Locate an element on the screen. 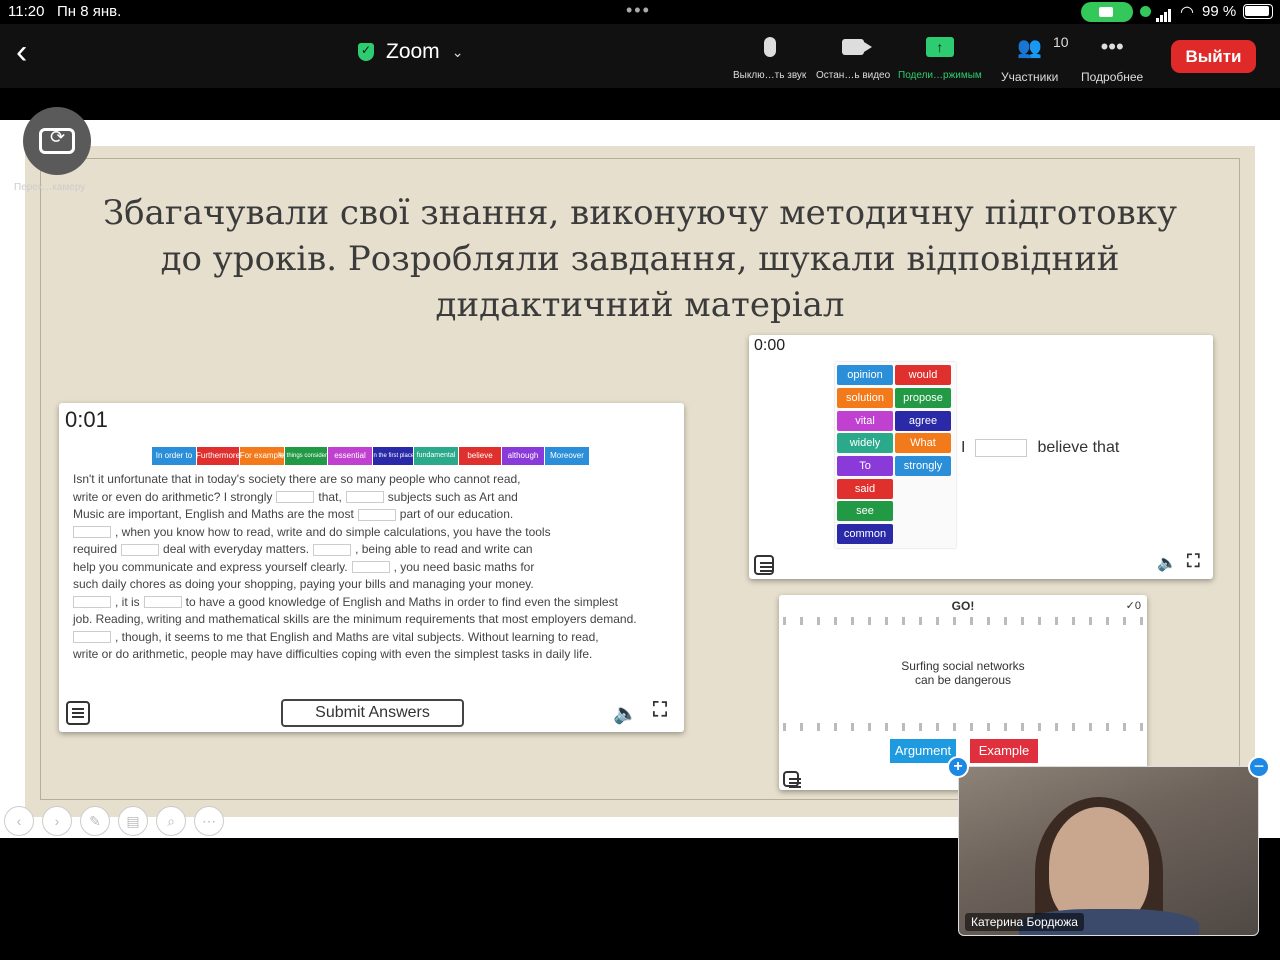 The width and height of the screenshot is (1280, 960). grid-word-button: What is located at coordinates (923, 443).